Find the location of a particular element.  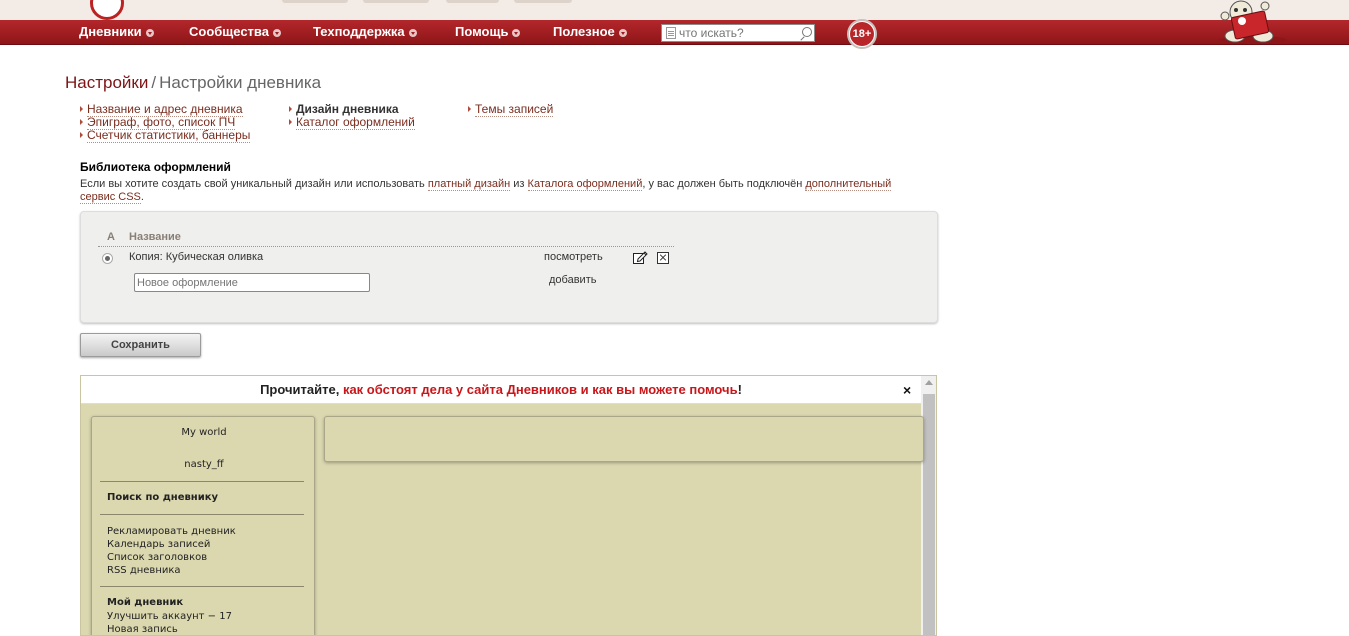

search-box is located at coordinates (738, 33).